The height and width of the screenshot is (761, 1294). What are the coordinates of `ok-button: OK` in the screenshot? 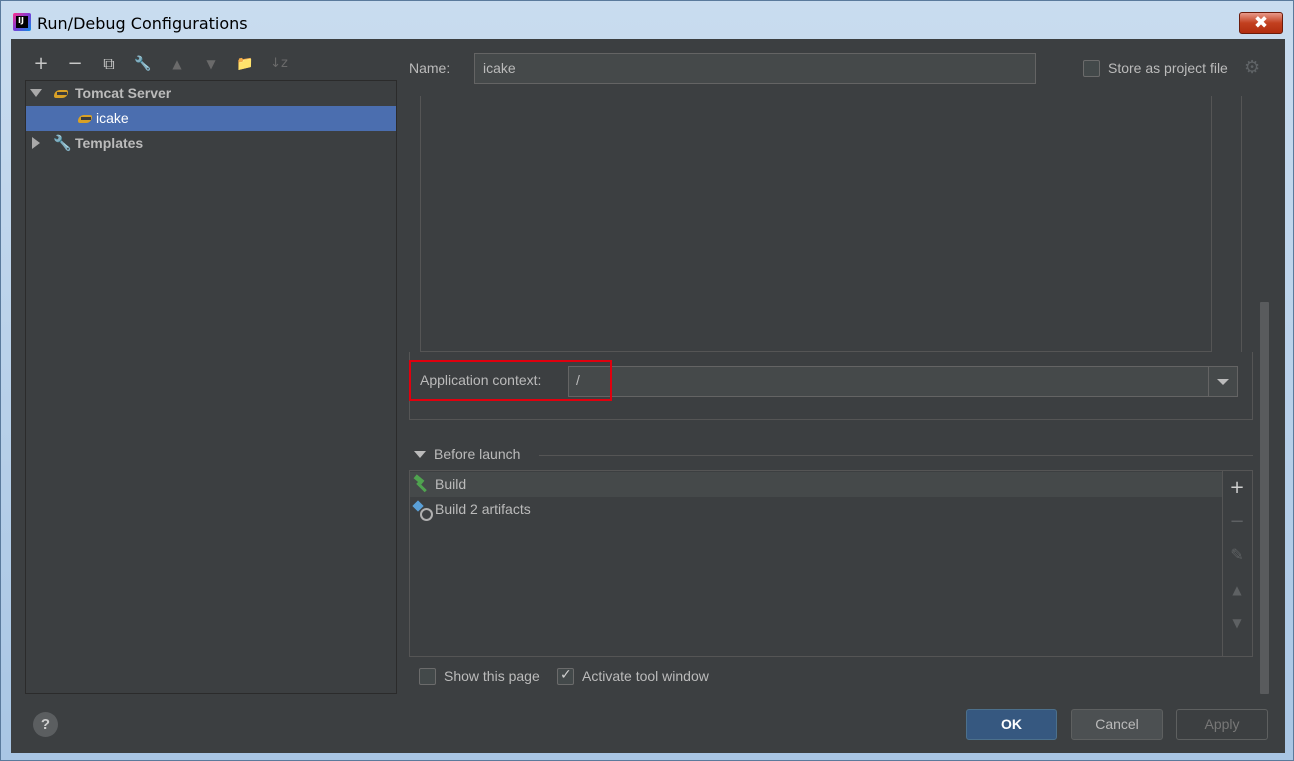 It's located at (1011, 724).